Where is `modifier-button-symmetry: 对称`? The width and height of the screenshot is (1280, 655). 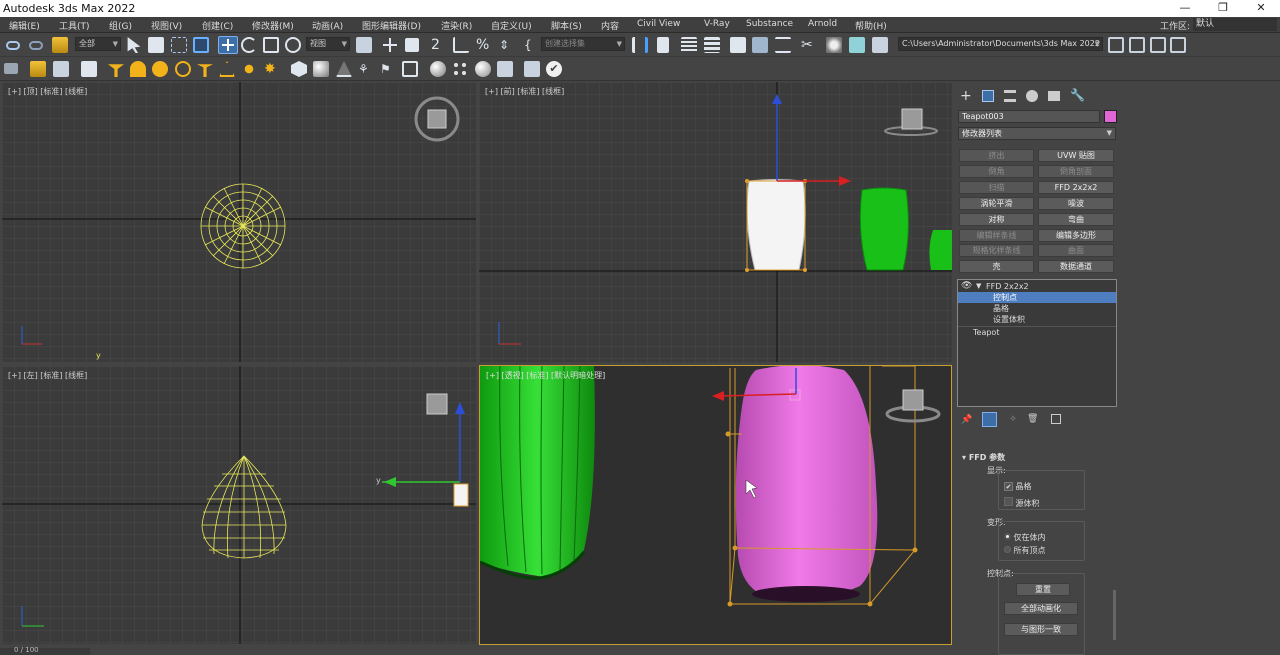 modifier-button-symmetry: 对称 is located at coordinates (996, 219).